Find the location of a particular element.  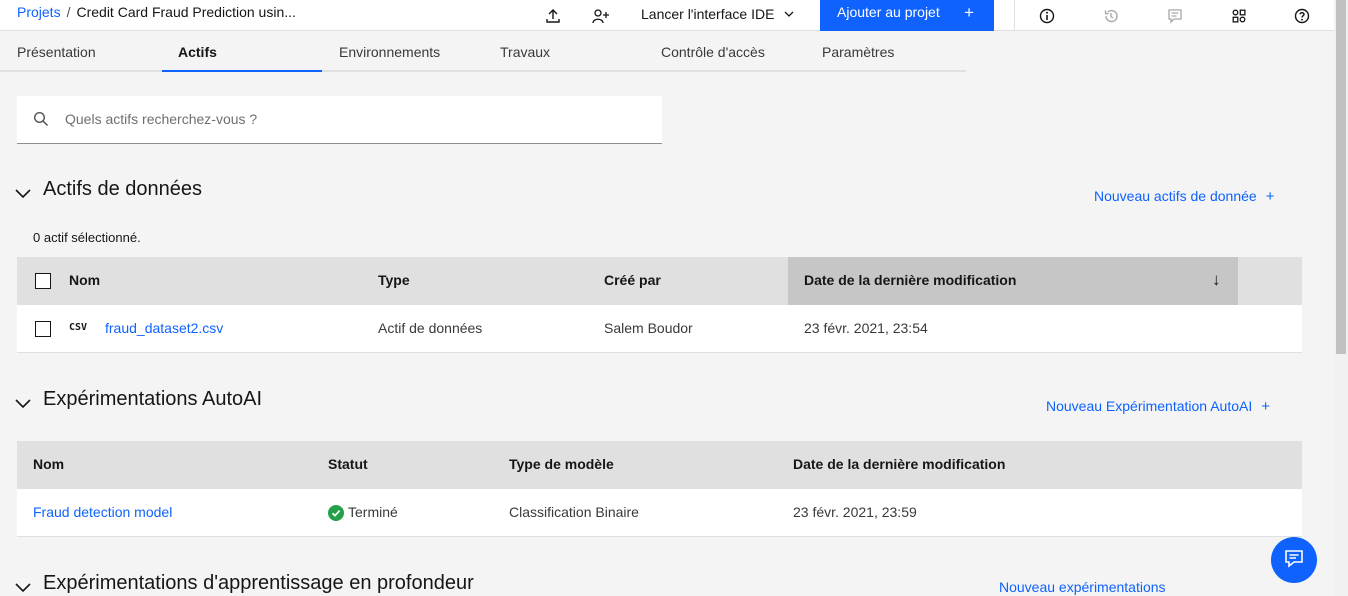

experiment-name-link: Fraud detection model is located at coordinates (102, 512).